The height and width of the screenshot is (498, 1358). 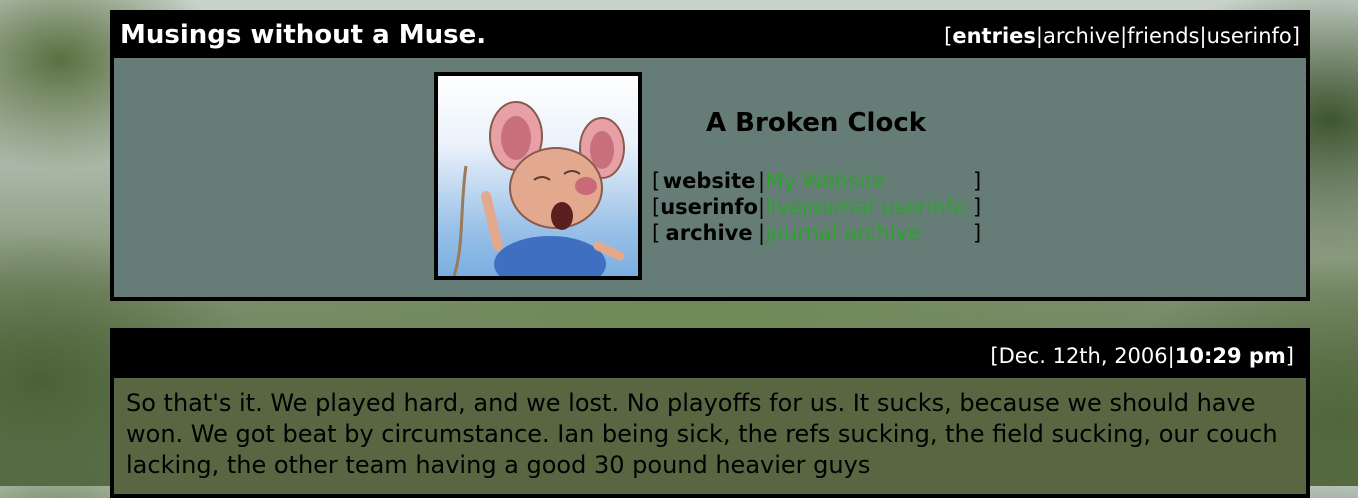 What do you see at coordinates (709, 233) in the screenshot?
I see `link-label-archive: archive` at bounding box center [709, 233].